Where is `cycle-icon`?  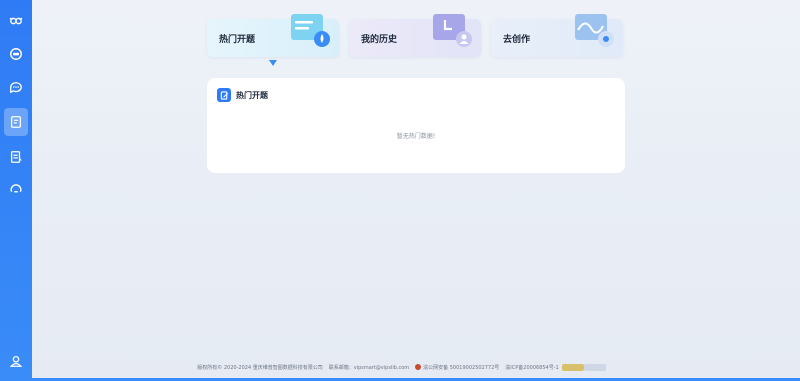
cycle-icon is located at coordinates (16, 190).